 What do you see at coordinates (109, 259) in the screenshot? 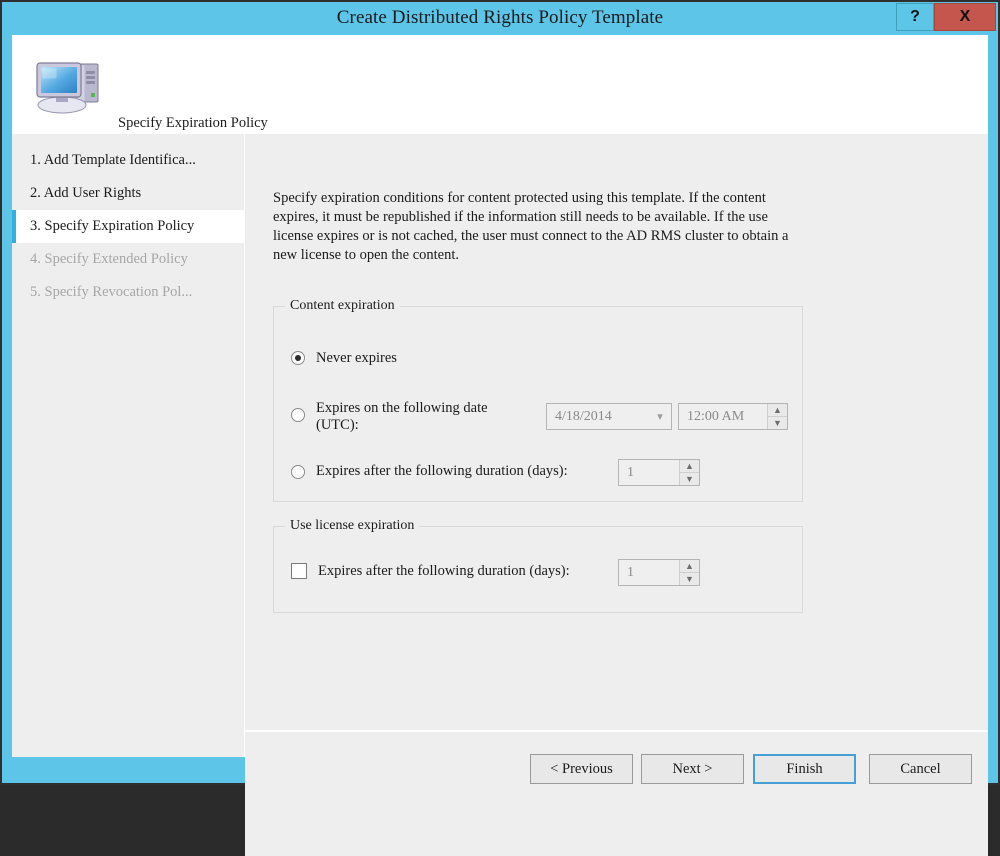
I see `sidebar-item-specify-extended-policy: 4. Specify Extended Policy` at bounding box center [109, 259].